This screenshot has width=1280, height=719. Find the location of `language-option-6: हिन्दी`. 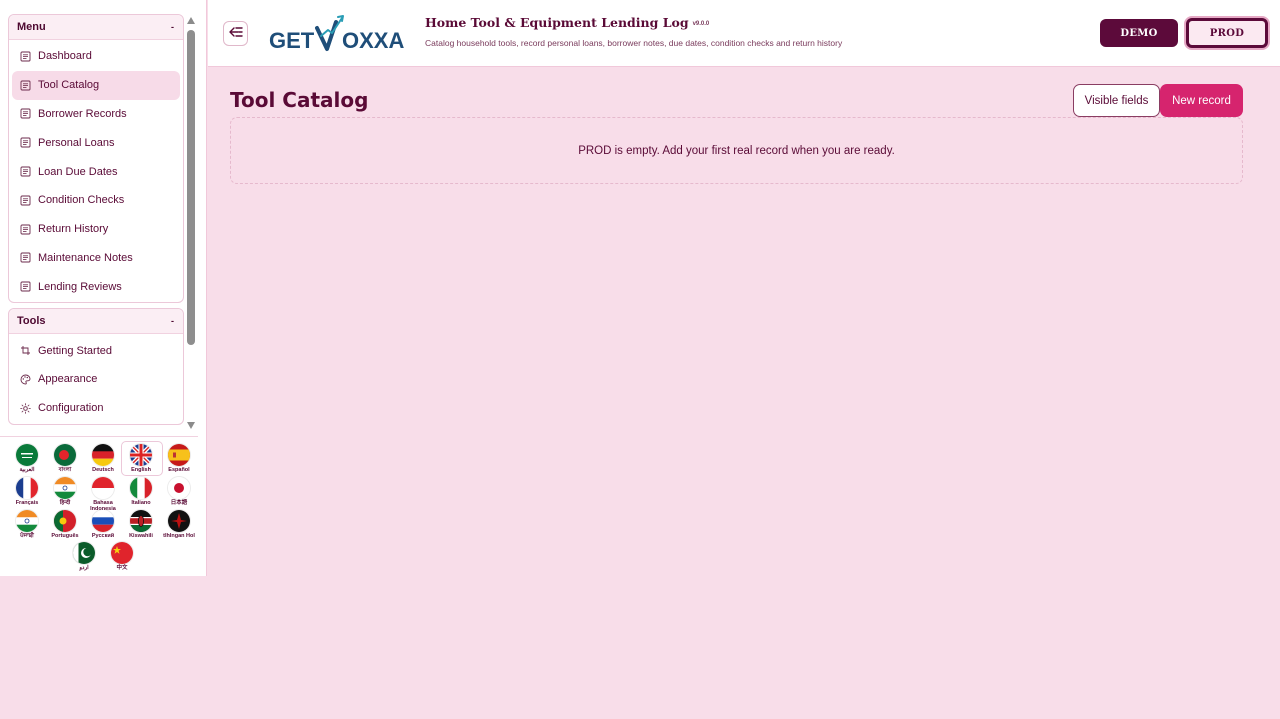

language-option-6: हिन्दी is located at coordinates (65, 491).